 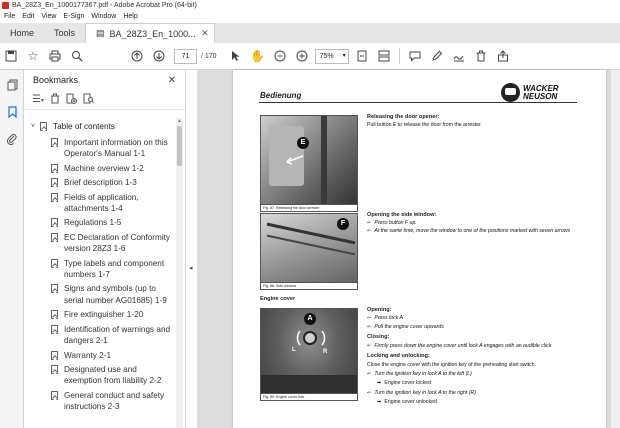 What do you see at coordinates (437, 56) in the screenshot?
I see `highlight-pen-icon` at bounding box center [437, 56].